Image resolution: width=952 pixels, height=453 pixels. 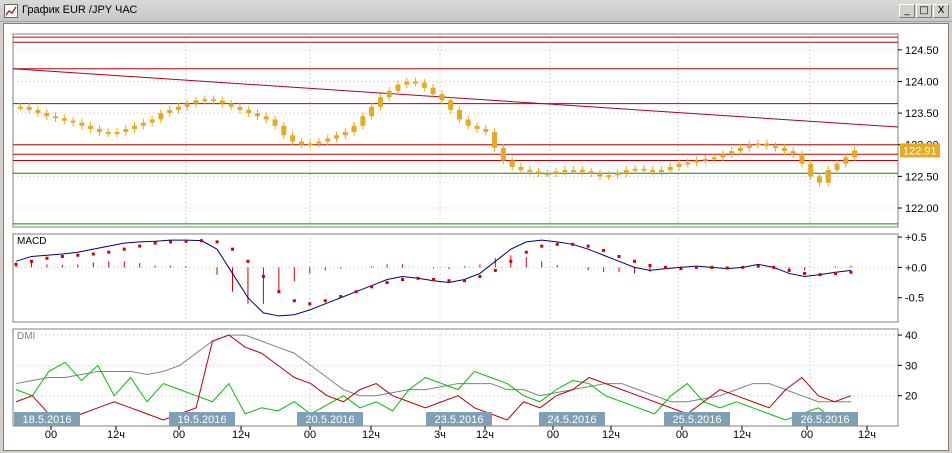 What do you see at coordinates (920, 151) in the screenshot?
I see `current-price-label: 122.91` at bounding box center [920, 151].